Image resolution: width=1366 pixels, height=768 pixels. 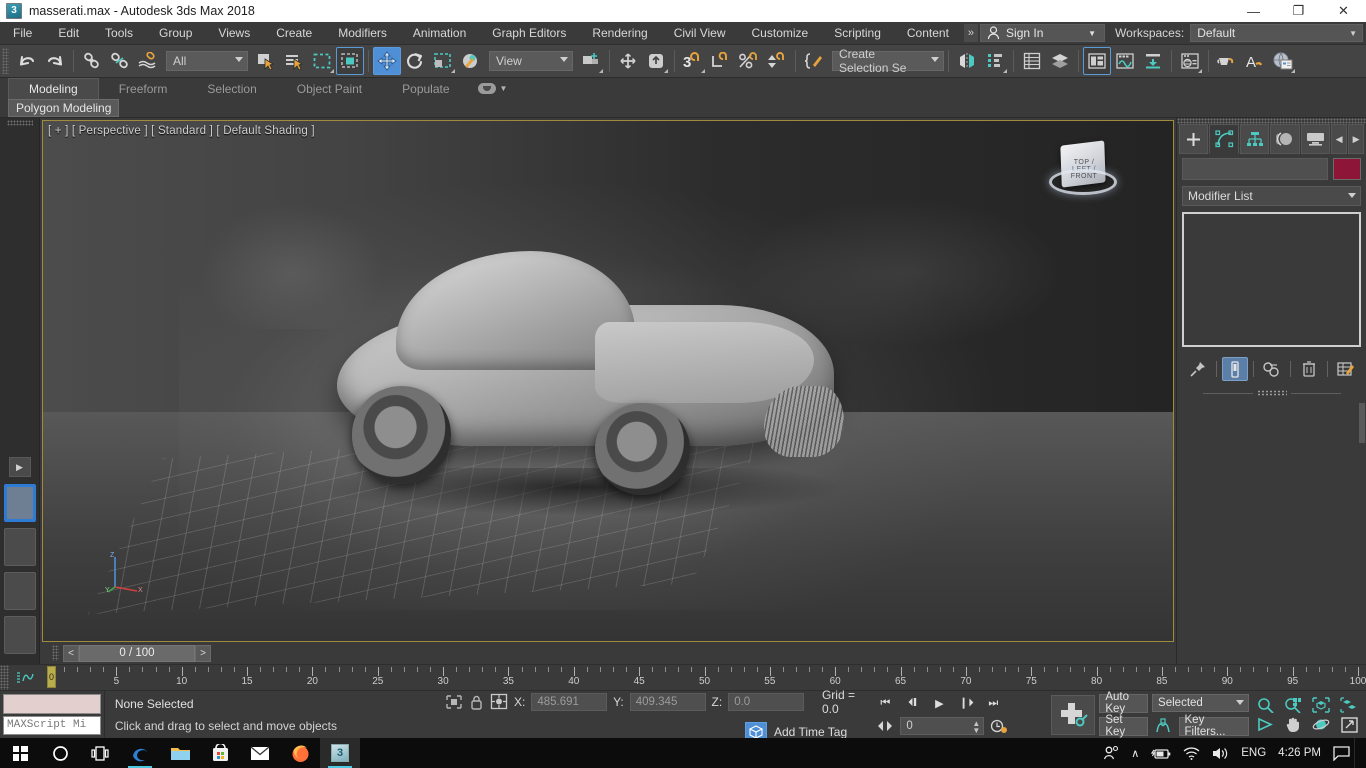 I want to click on car-model, so click(x=580, y=381).